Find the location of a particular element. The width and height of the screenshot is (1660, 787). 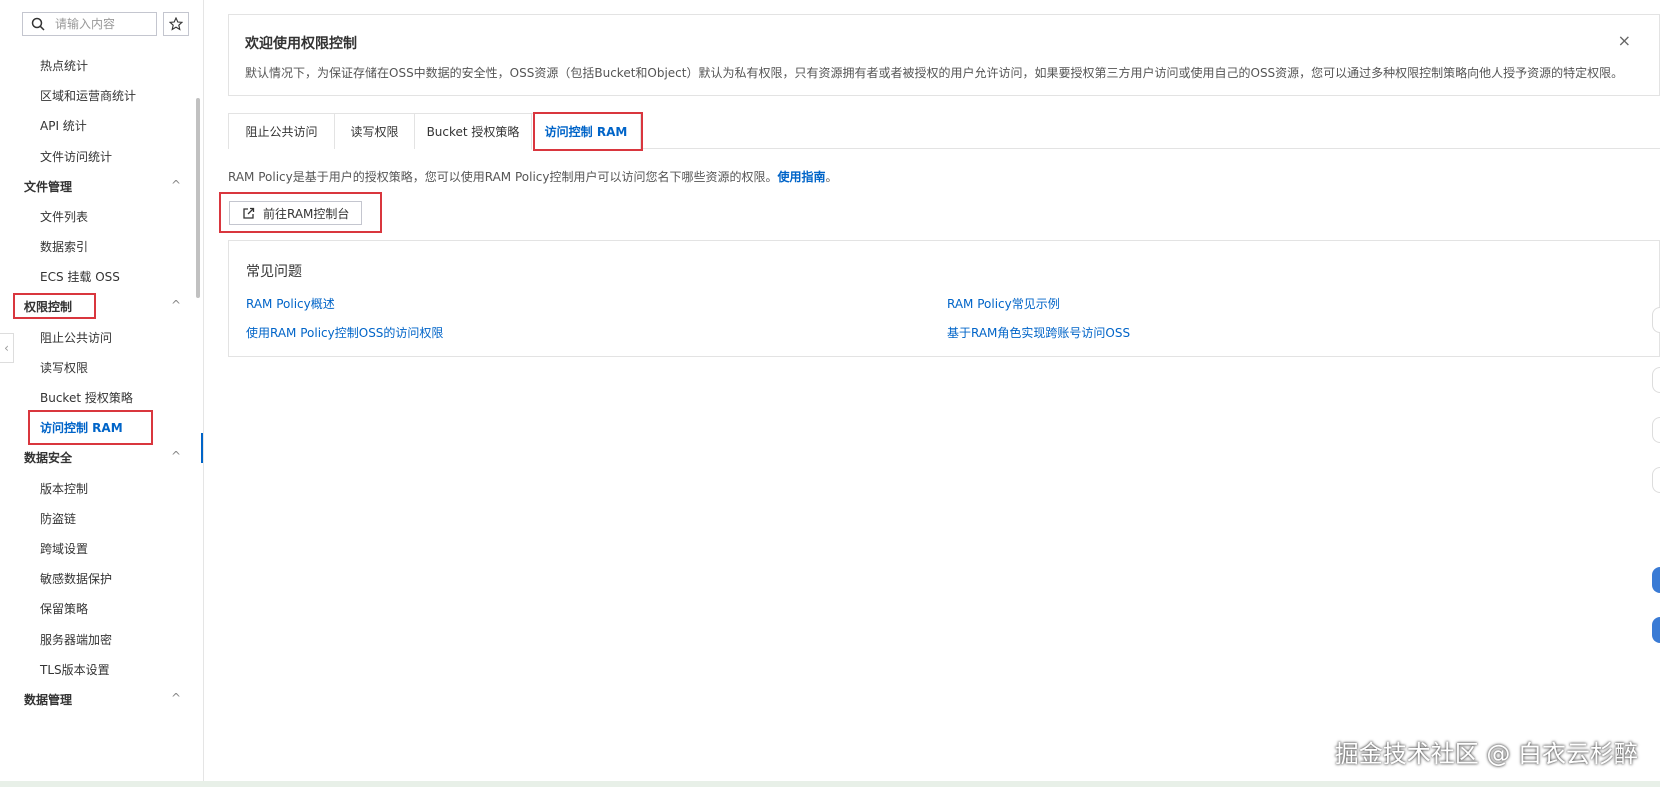

group-label: 数据安全 is located at coordinates (48, 458).